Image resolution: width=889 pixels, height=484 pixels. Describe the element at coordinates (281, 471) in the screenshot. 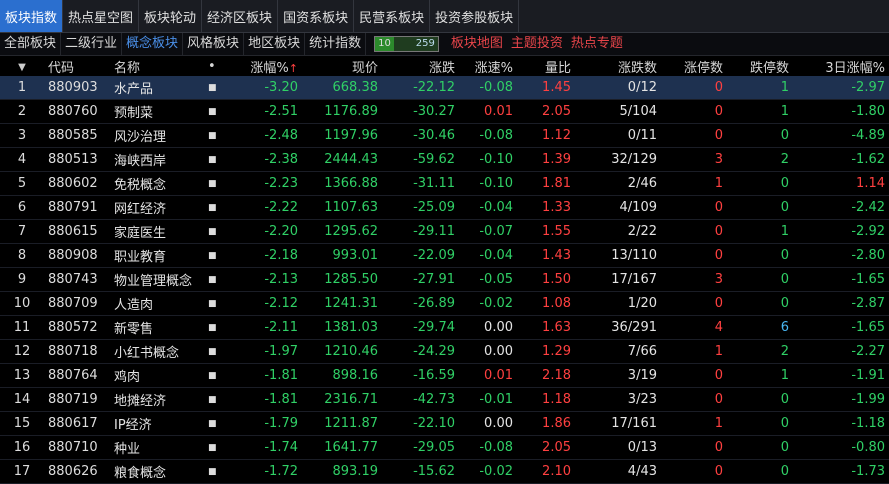

I see `row-change-pct: -1.72` at that location.